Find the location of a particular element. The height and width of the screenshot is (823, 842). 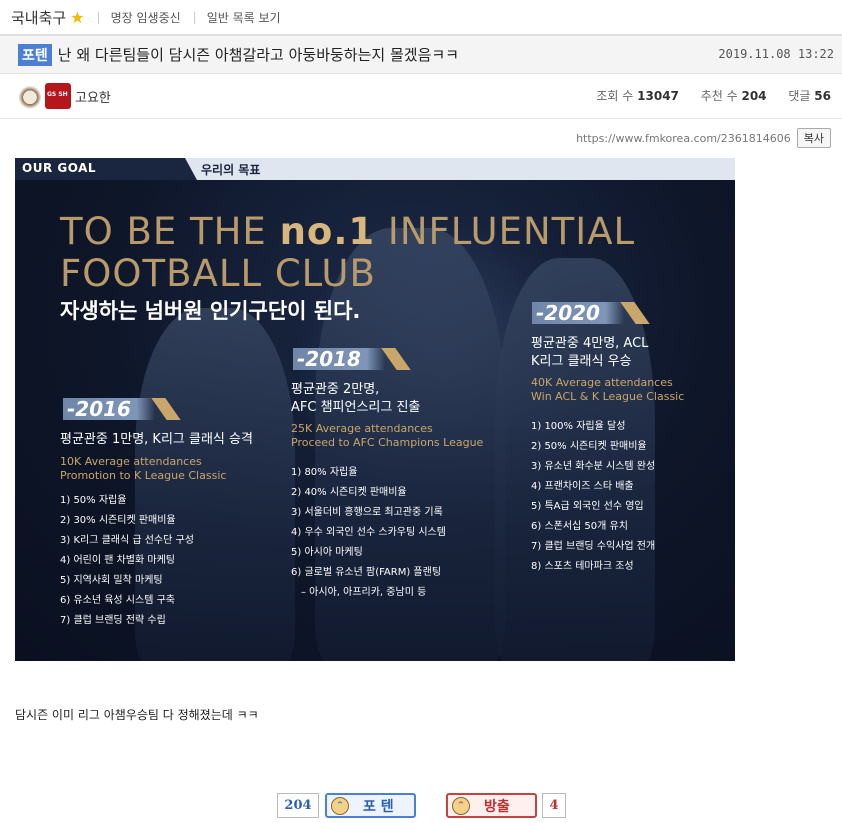

likes-count: 204 is located at coordinates (754, 96).